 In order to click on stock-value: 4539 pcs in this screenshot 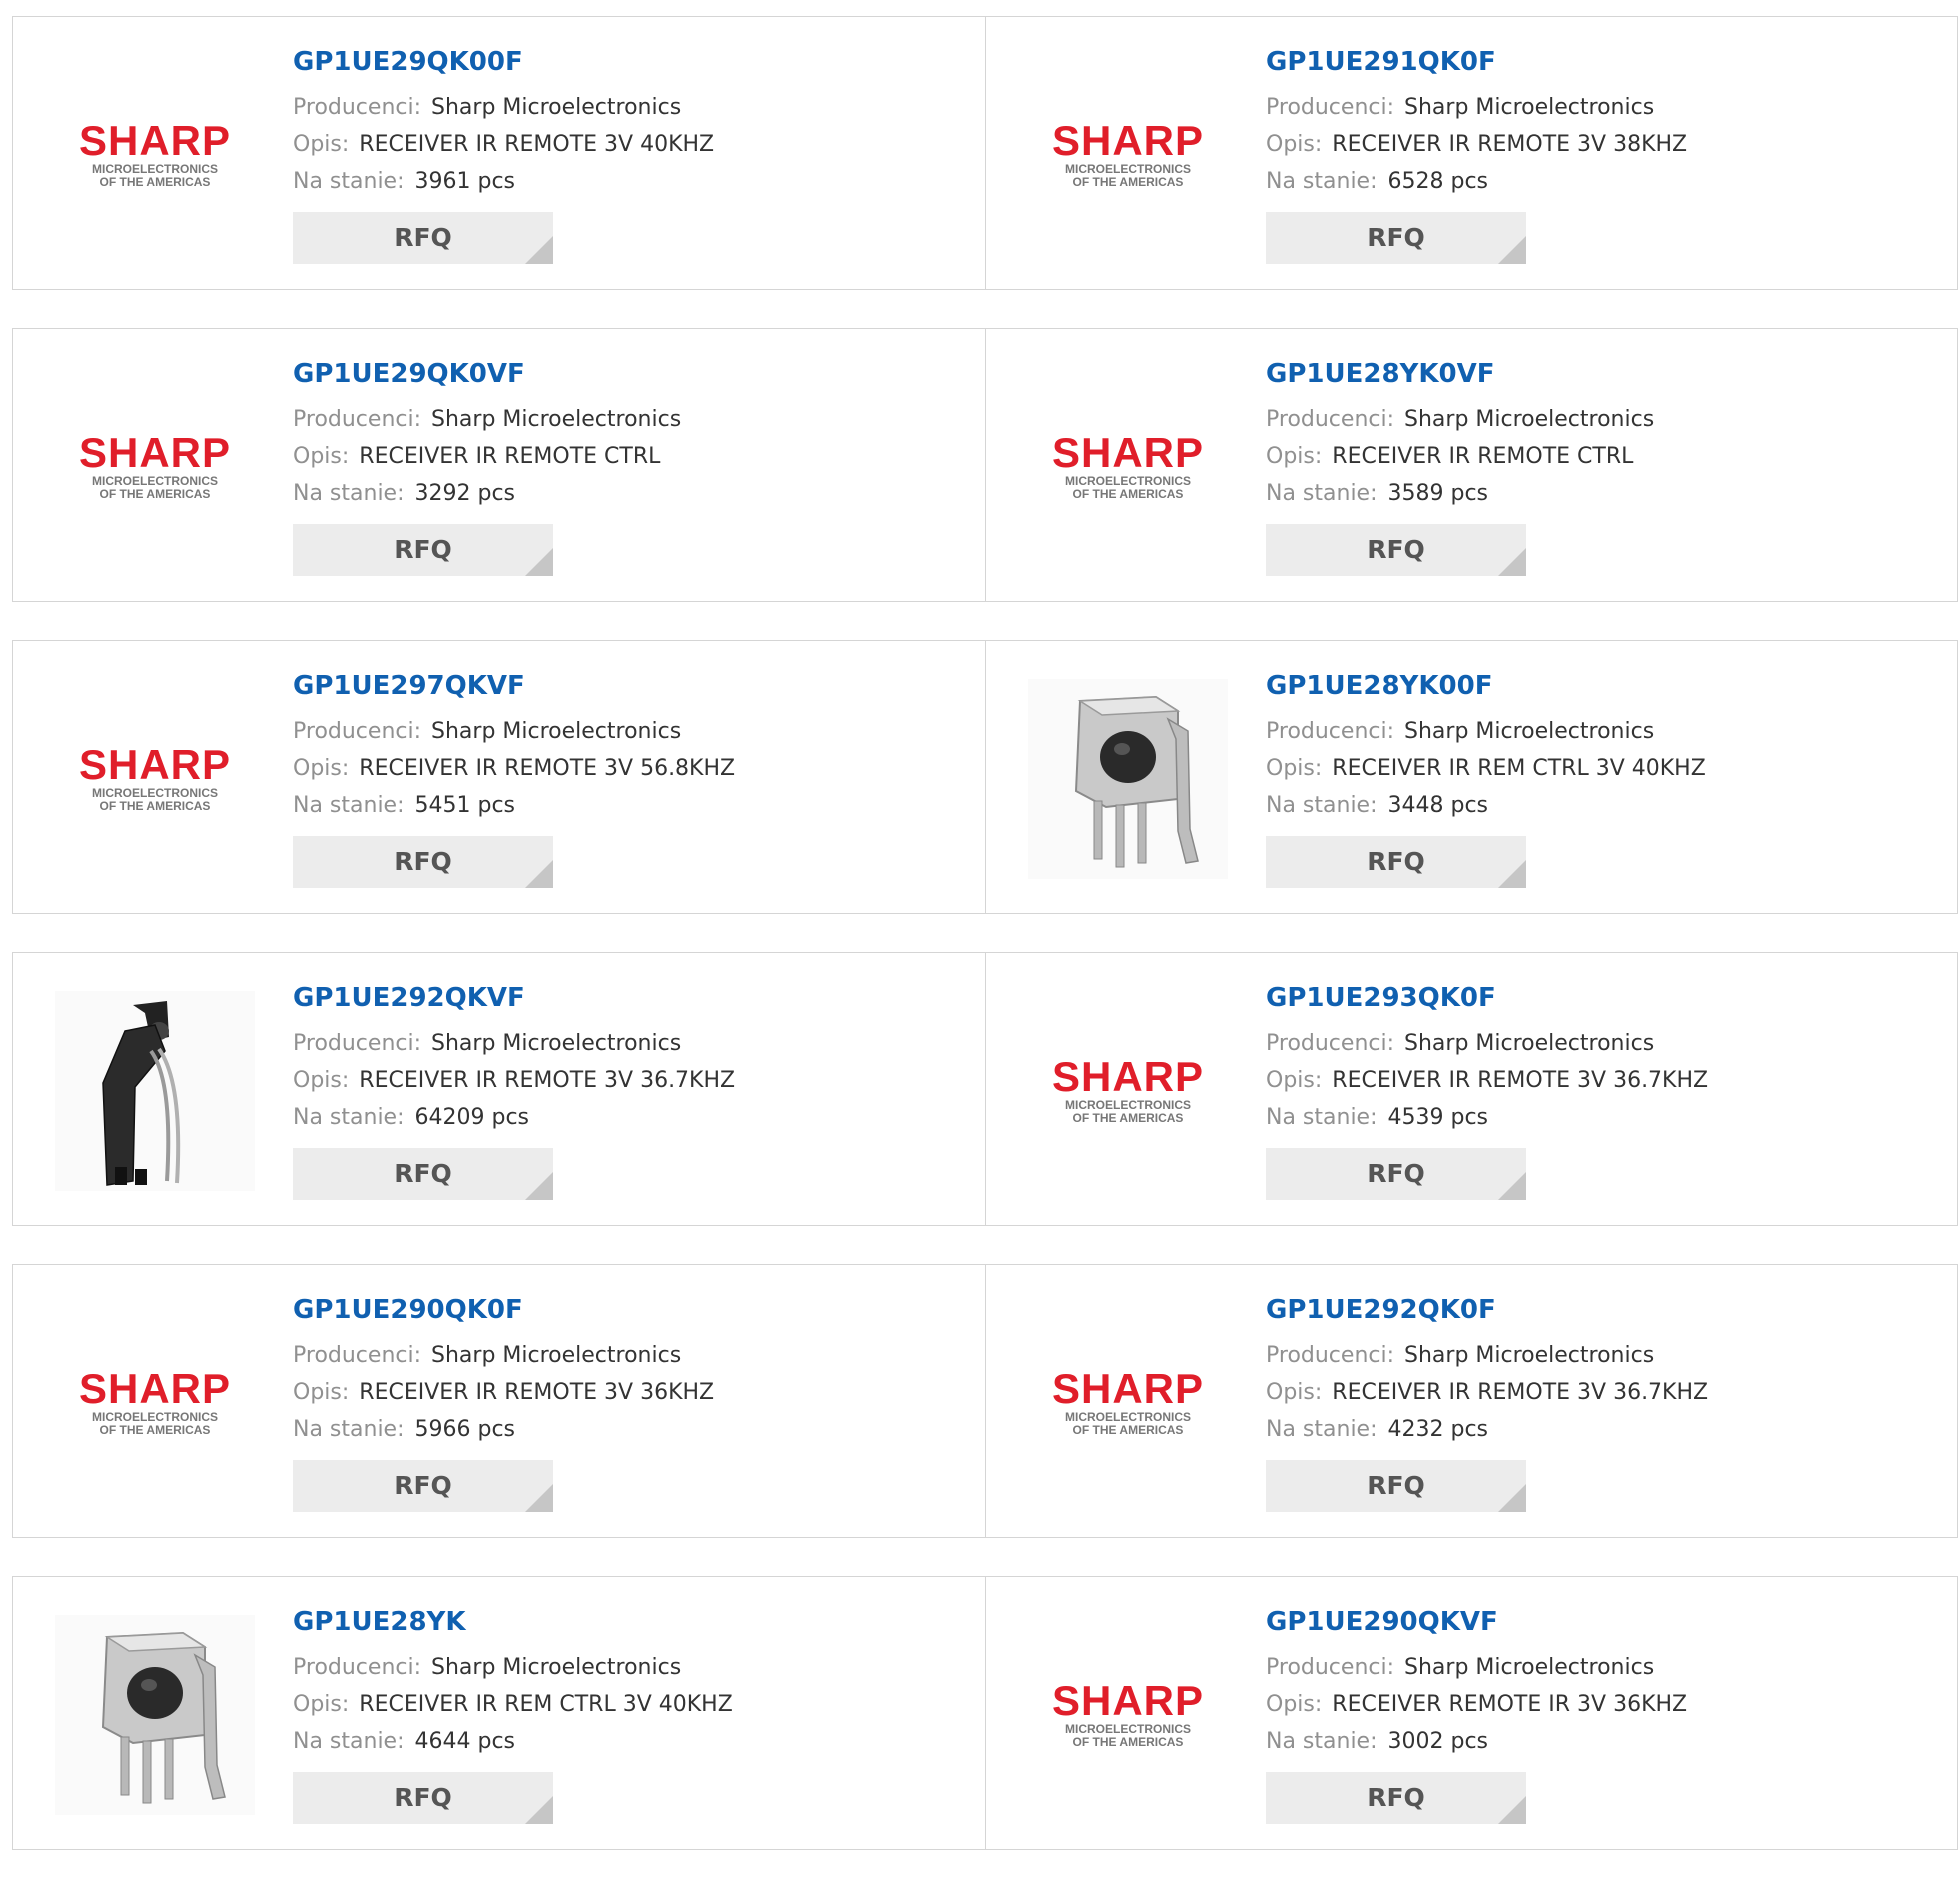, I will do `click(1438, 1117)`.